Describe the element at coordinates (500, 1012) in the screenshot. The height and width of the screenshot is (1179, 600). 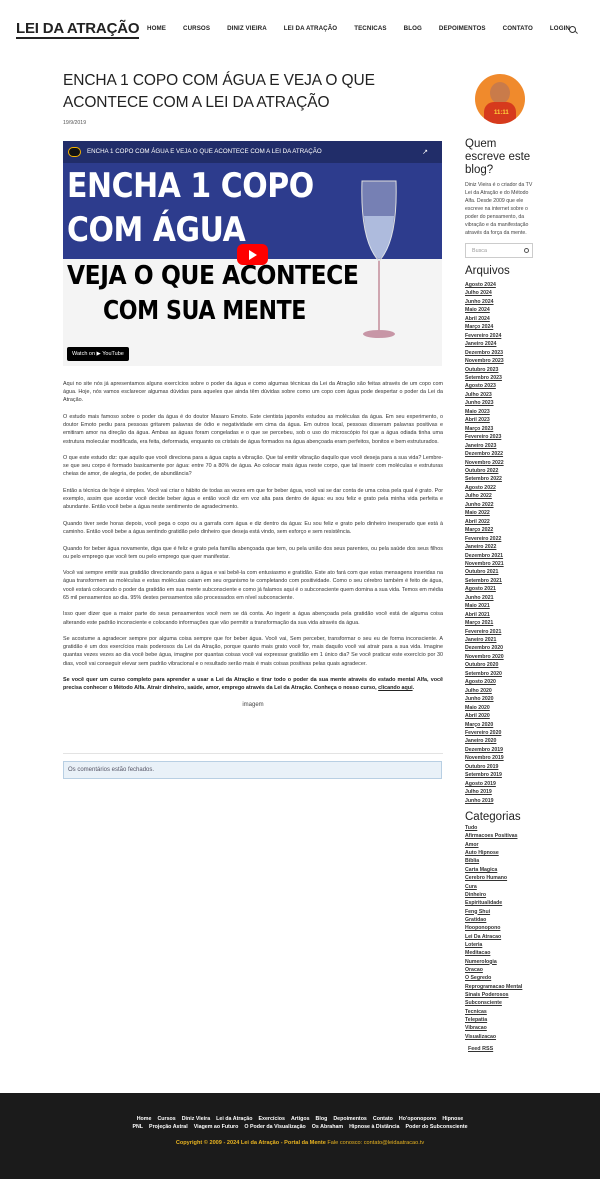
I see `category-link: Tecnicas` at that location.